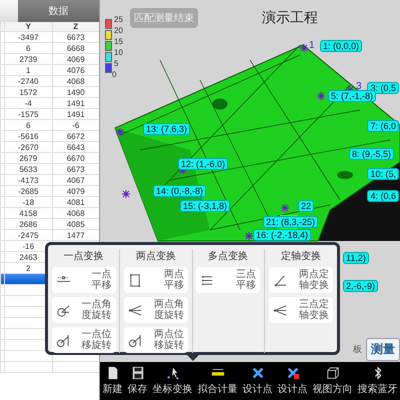 This screenshot has width=400, height=400. Describe the element at coordinates (115, 75) in the screenshot. I see `legend-label: 0` at that location.